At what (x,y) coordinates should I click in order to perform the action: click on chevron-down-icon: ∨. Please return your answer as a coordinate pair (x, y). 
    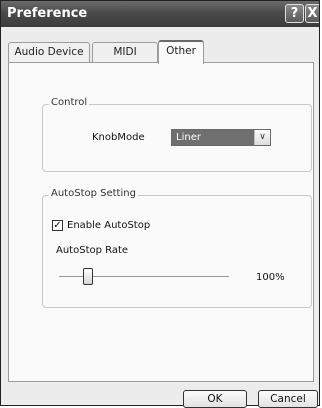
    Looking at the image, I should click on (262, 137).